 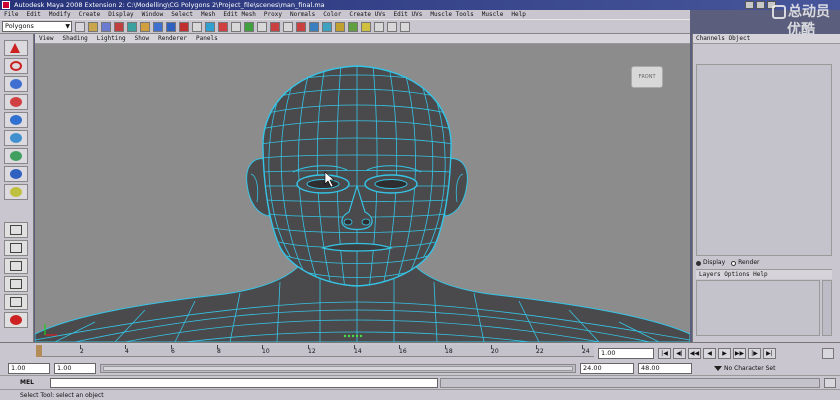 What do you see at coordinates (367, 14) in the screenshot?
I see `menu-create-uvs: Create UVs` at bounding box center [367, 14].